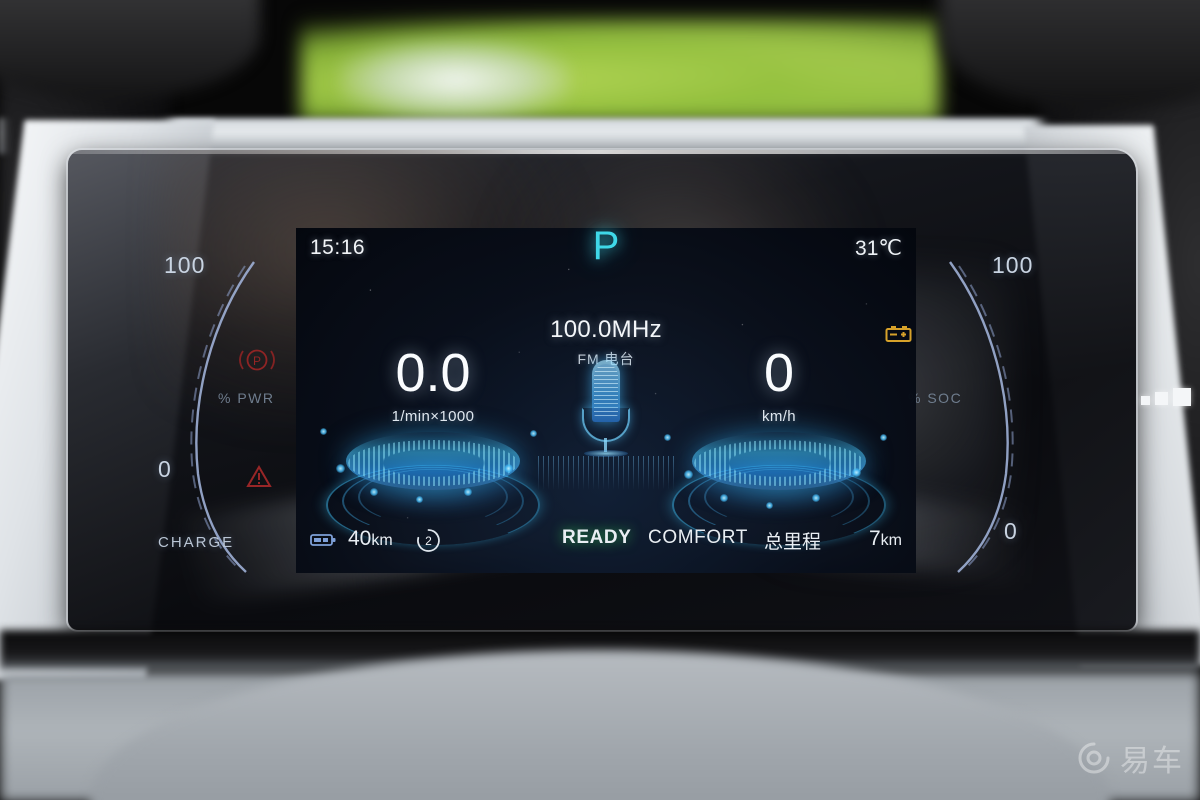 The height and width of the screenshot is (800, 1200). I want to click on display-status-row: 15:16 P 31℃, so click(606, 248).